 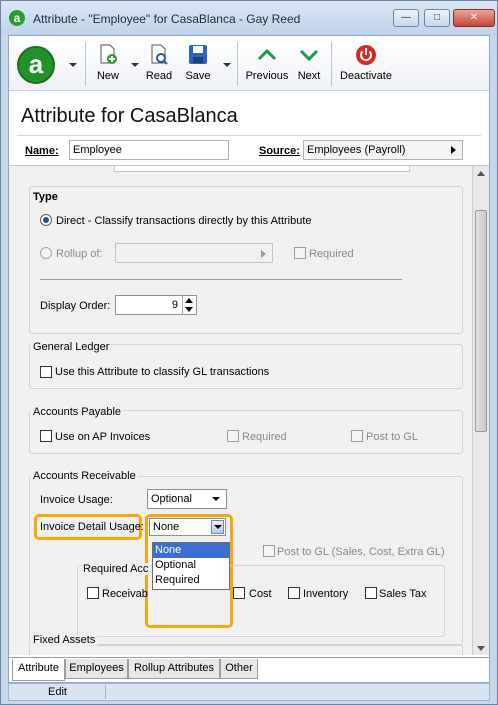 What do you see at coordinates (239, 593) in the screenshot?
I see `cost-checkbox` at bounding box center [239, 593].